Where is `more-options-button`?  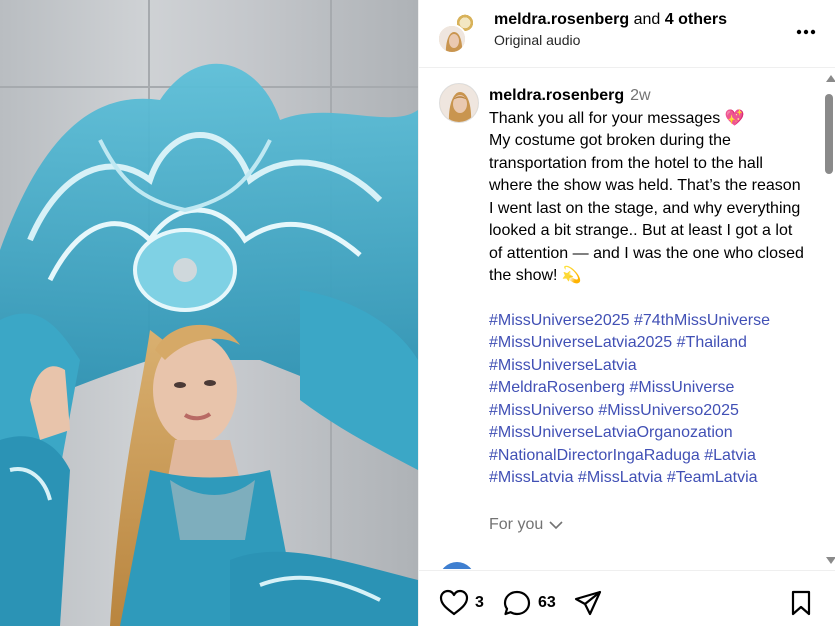
more-options-button is located at coordinates (806, 32).